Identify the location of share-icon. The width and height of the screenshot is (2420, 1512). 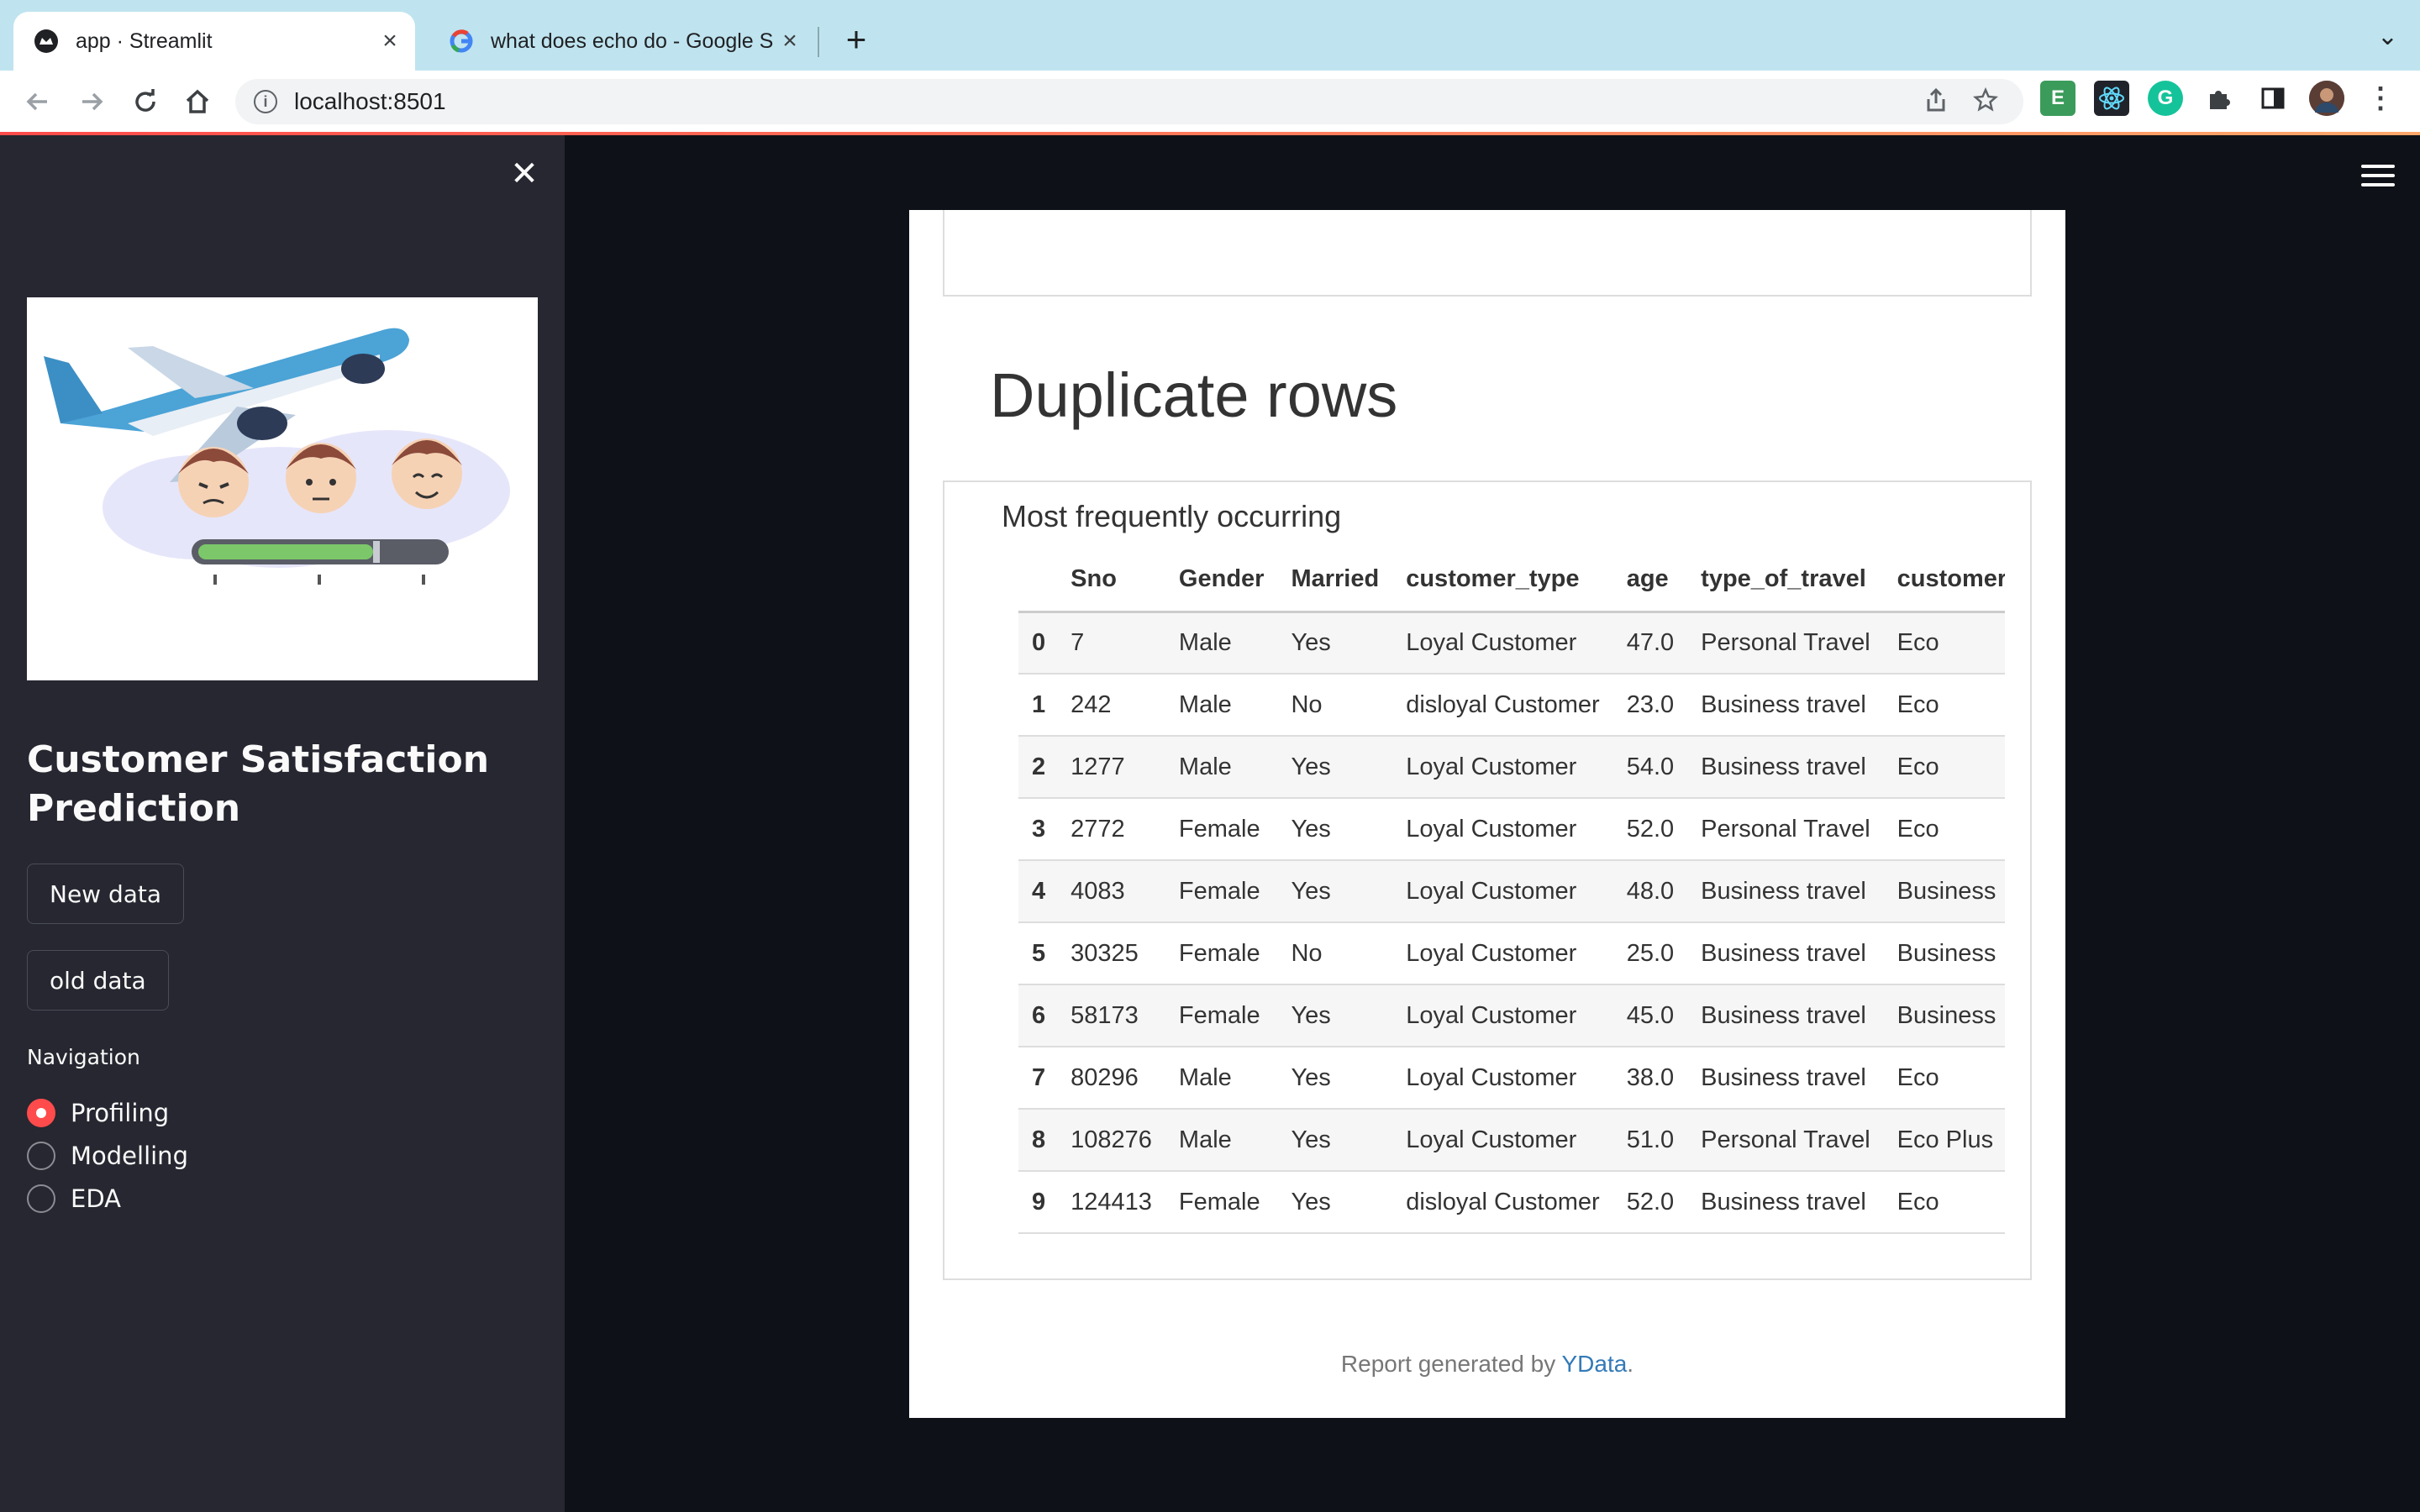
(1936, 103).